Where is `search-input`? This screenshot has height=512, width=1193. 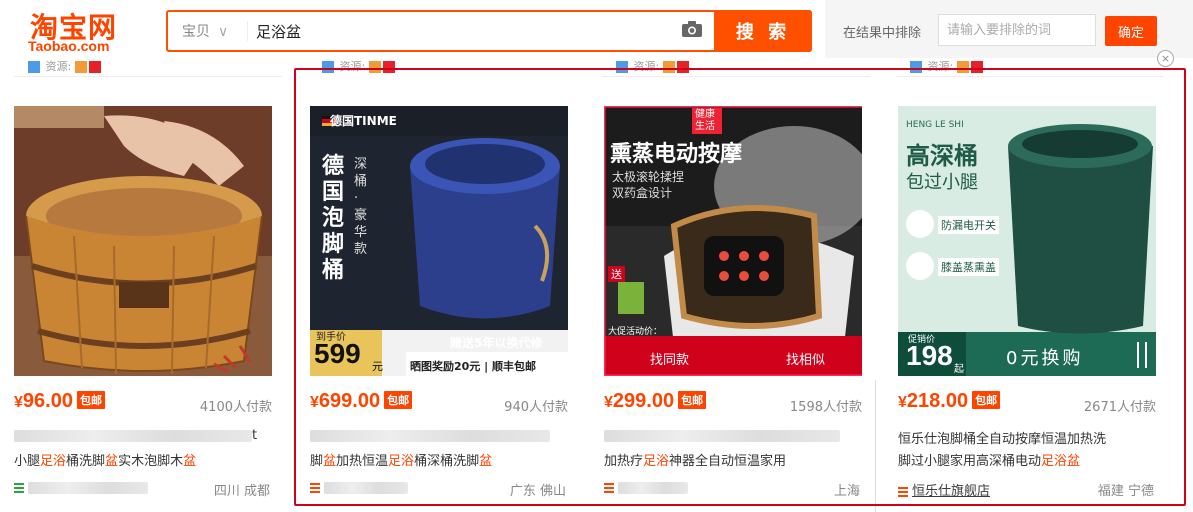 search-input is located at coordinates (456, 31).